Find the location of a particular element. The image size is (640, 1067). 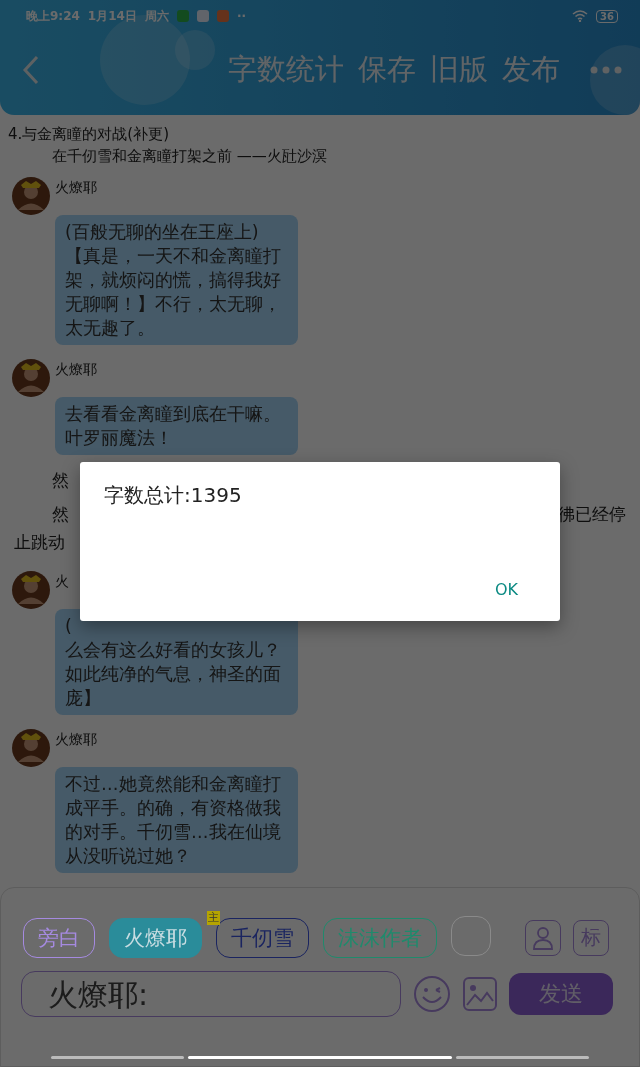

wifi-icon is located at coordinates (580, 16).